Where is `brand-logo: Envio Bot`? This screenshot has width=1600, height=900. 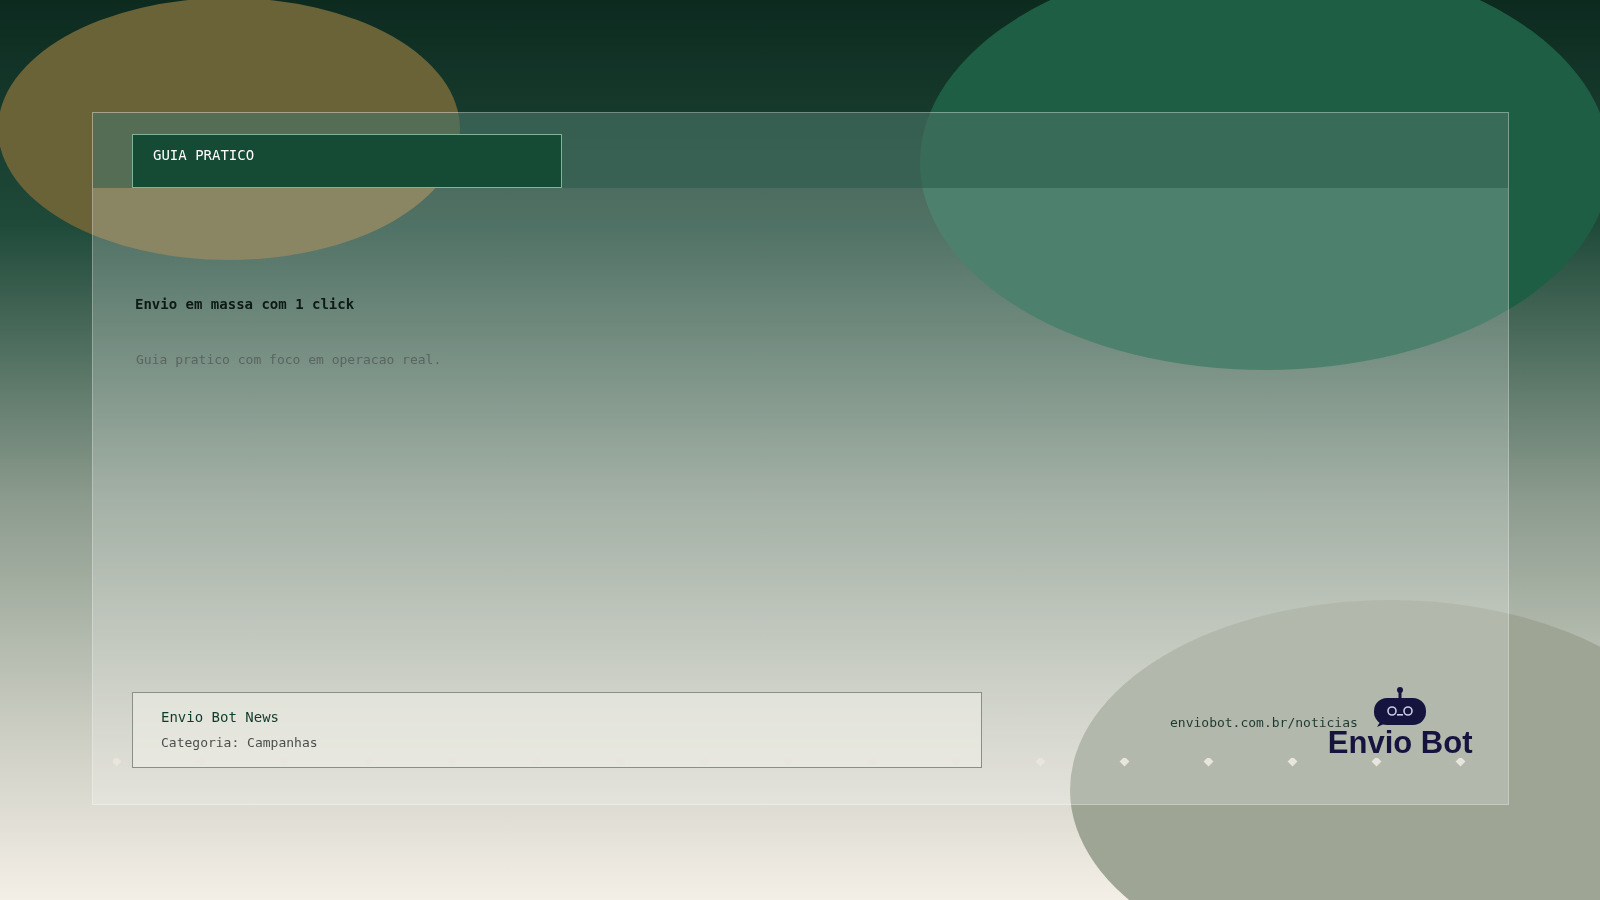
brand-logo: Envio Bot is located at coordinates (1400, 742).